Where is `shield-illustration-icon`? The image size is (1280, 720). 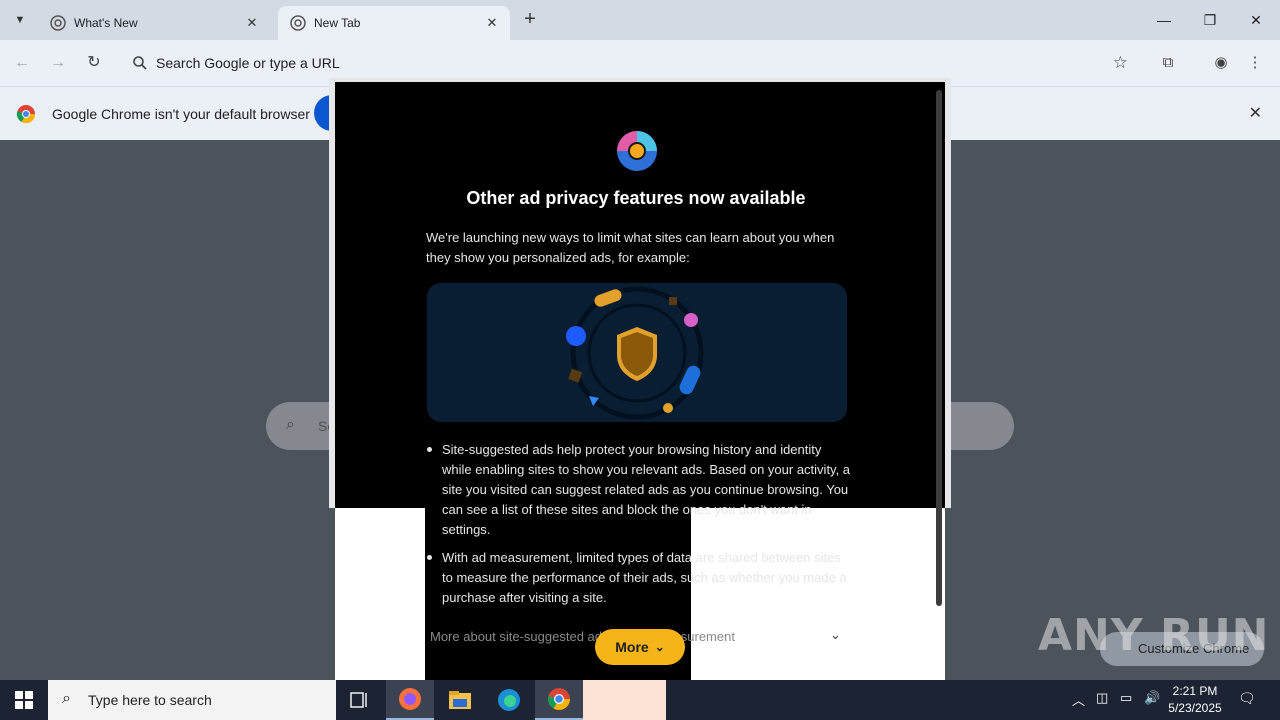
shield-illustration-icon is located at coordinates (635, 353).